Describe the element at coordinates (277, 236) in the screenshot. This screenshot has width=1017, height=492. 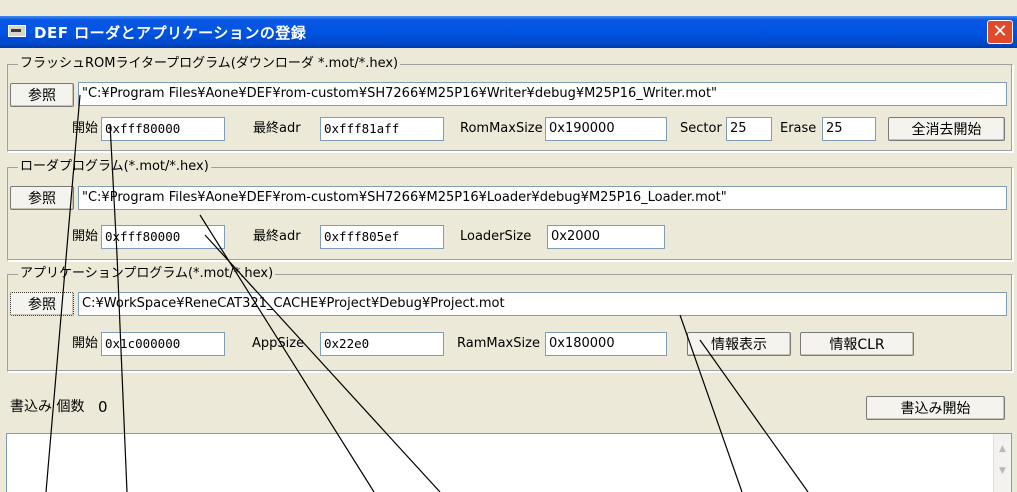
I see `loader-end-label: 最終adr` at that location.